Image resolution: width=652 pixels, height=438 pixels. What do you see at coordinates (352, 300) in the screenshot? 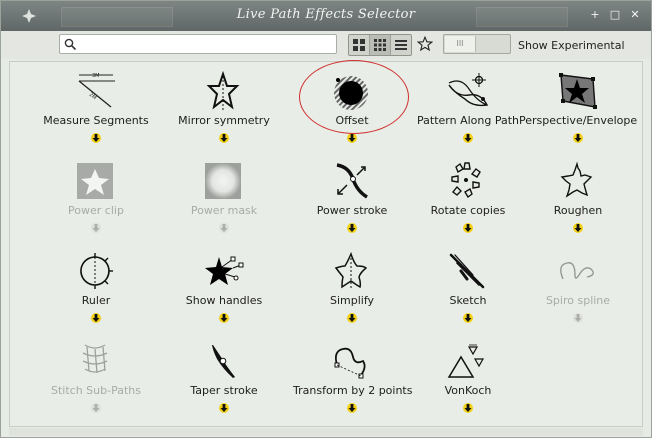
I see `effect-label: Simplify` at bounding box center [352, 300].